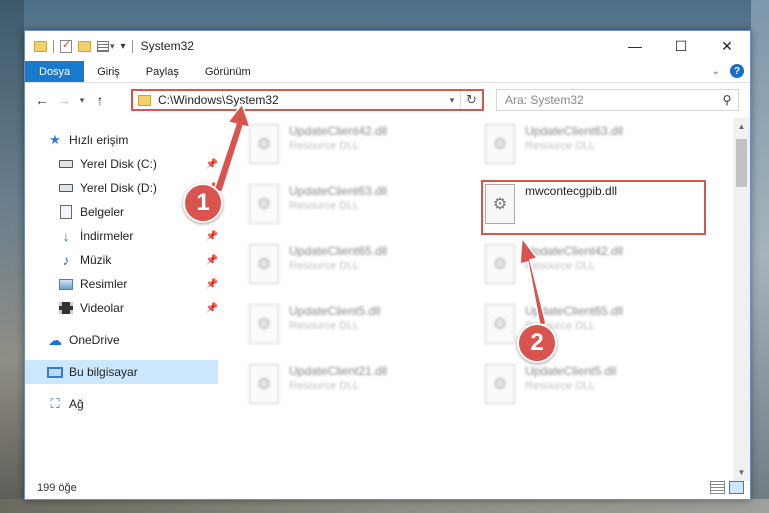 The image size is (769, 513). What do you see at coordinates (106, 46) in the screenshot?
I see `view-properties-icon: ▾` at bounding box center [106, 46].